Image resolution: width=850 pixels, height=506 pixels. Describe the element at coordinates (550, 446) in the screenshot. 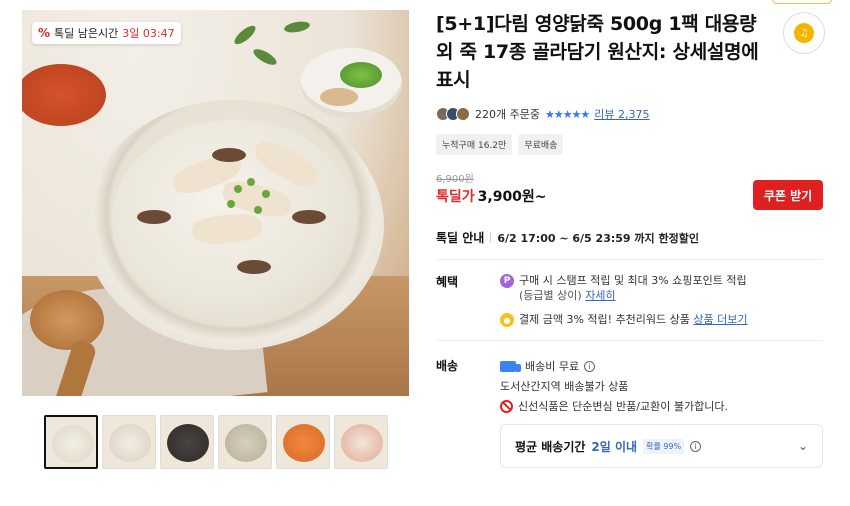

I see `delivery-period-label: 평균 배송기간` at that location.